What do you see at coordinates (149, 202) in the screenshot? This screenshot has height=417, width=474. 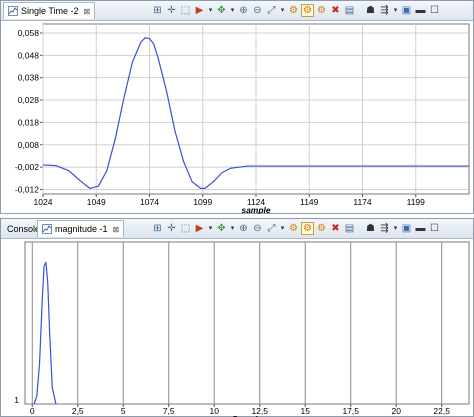 I see `x-tick-label: 1074` at bounding box center [149, 202].